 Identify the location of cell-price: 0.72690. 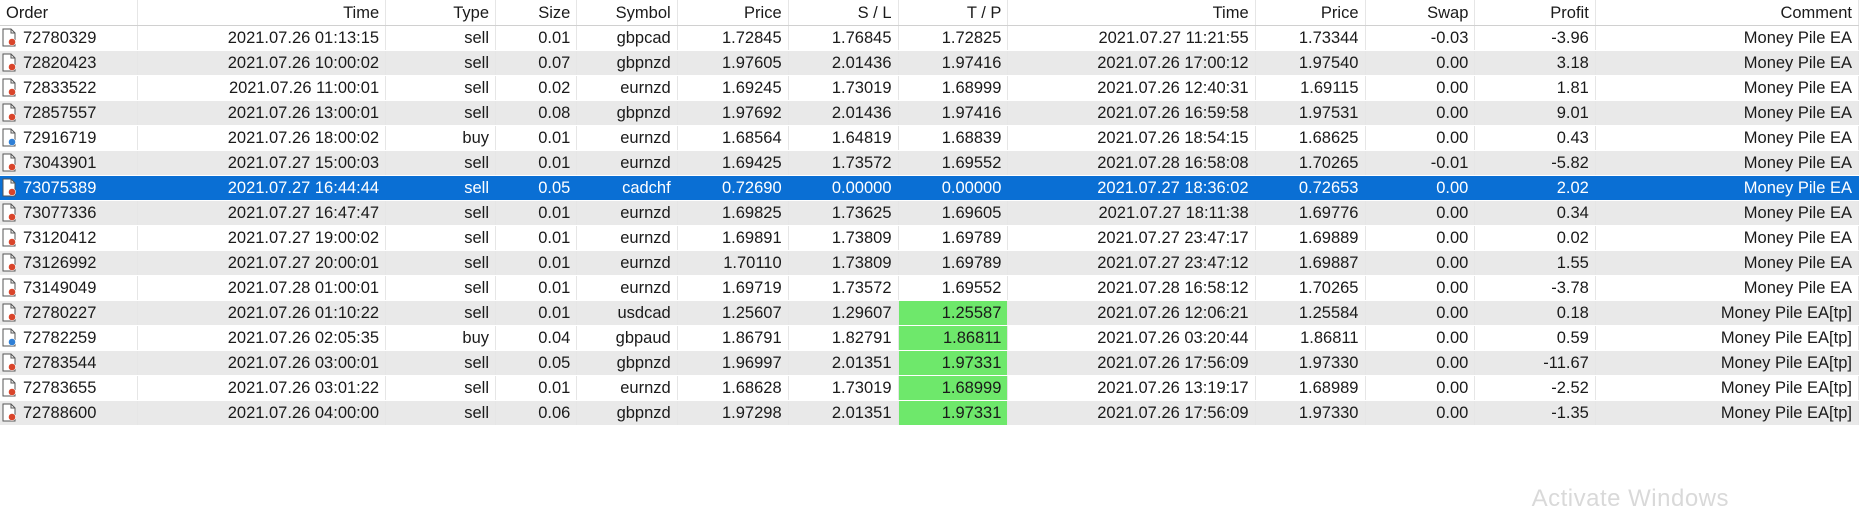
(733, 188).